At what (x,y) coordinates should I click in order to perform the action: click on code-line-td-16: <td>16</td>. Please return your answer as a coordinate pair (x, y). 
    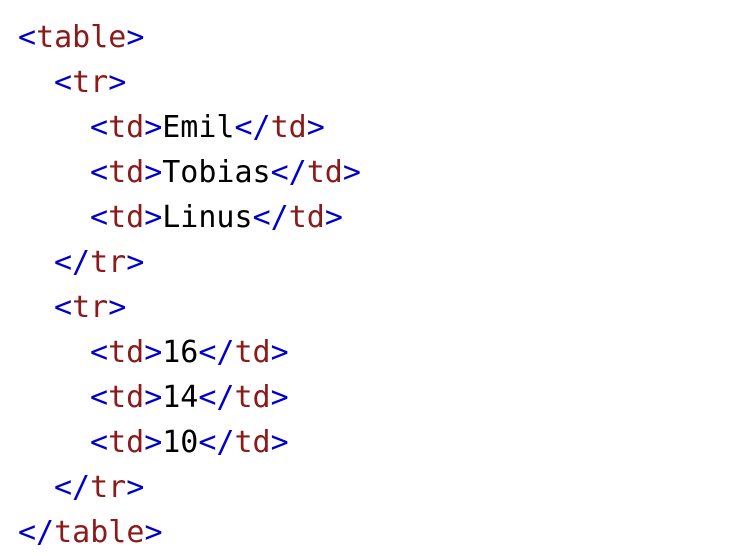
    Looking at the image, I should click on (189, 352).